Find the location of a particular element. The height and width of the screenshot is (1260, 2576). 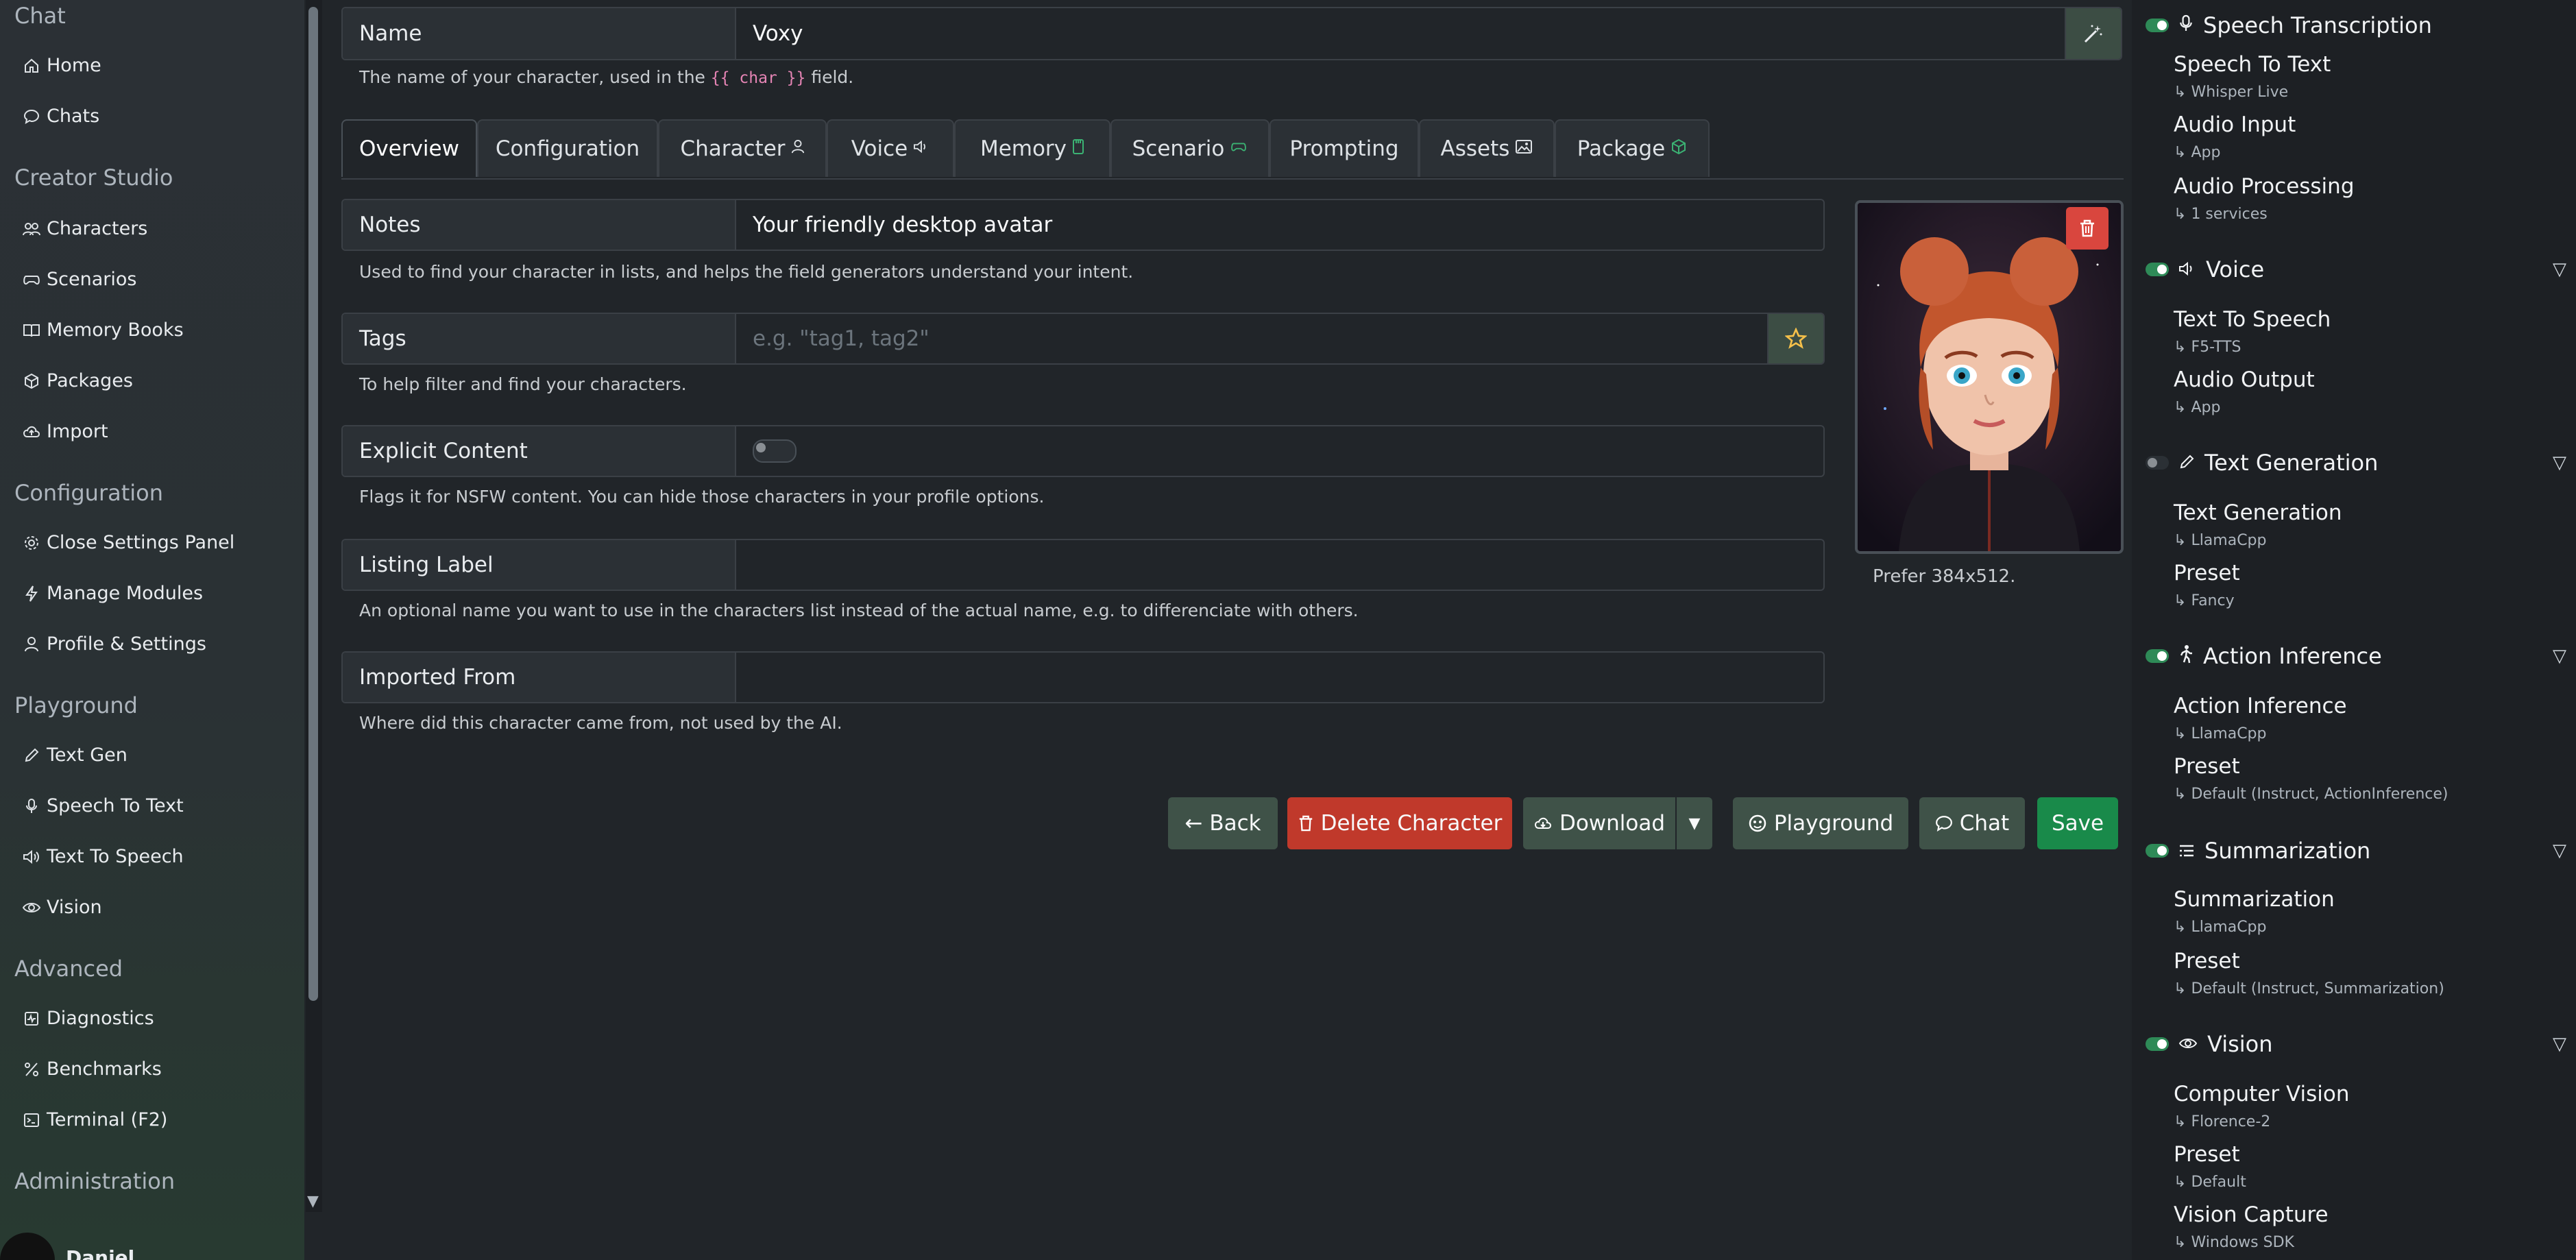

service-value-text: App is located at coordinates (2206, 152).